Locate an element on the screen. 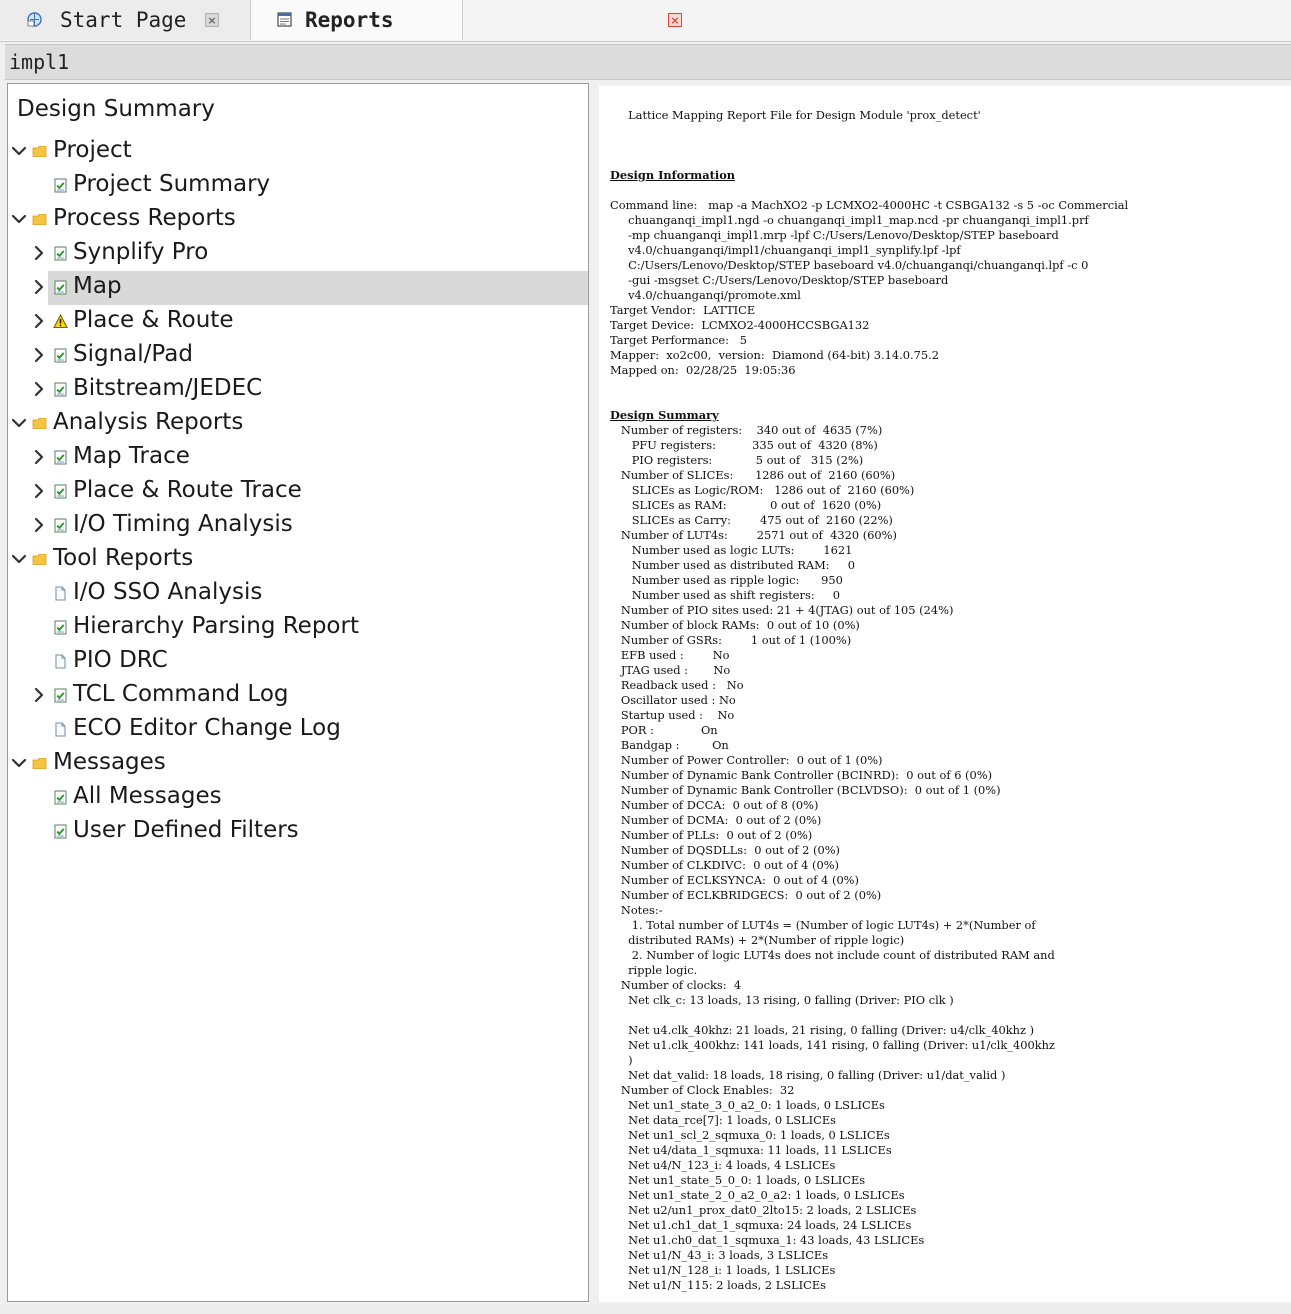  tree-item-label: Synplify Pro is located at coordinates (141, 252).